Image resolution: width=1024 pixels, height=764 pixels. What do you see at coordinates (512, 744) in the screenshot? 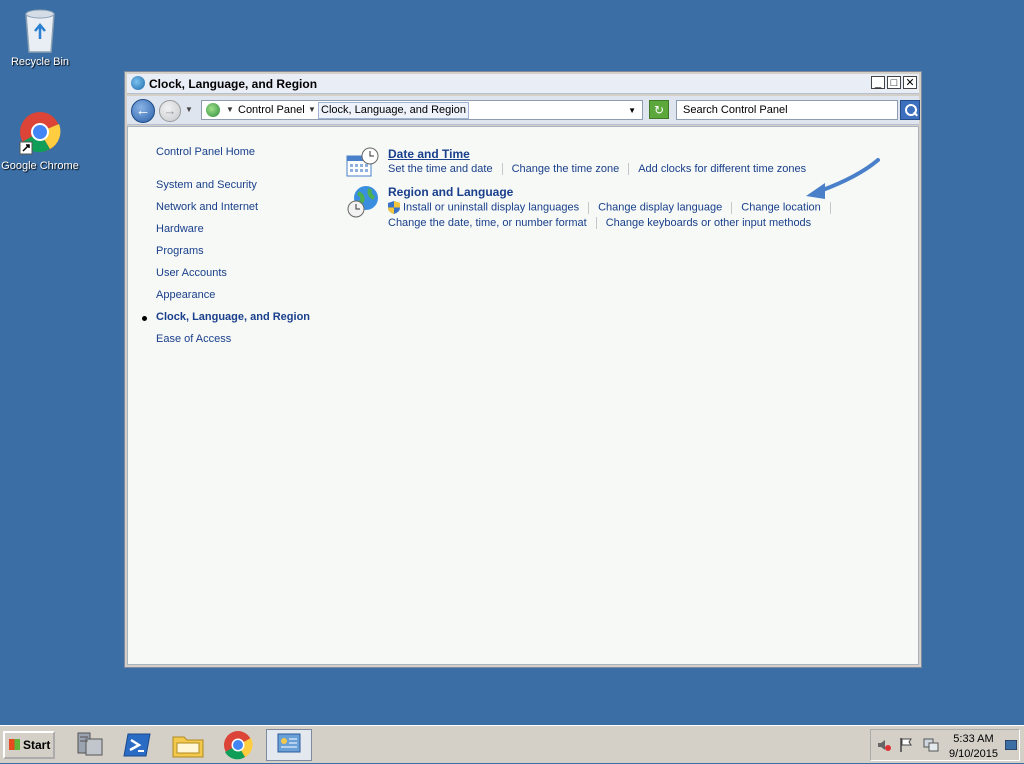
I see `taskbar: Start 5:33 AM 9/10/2015` at bounding box center [512, 744].